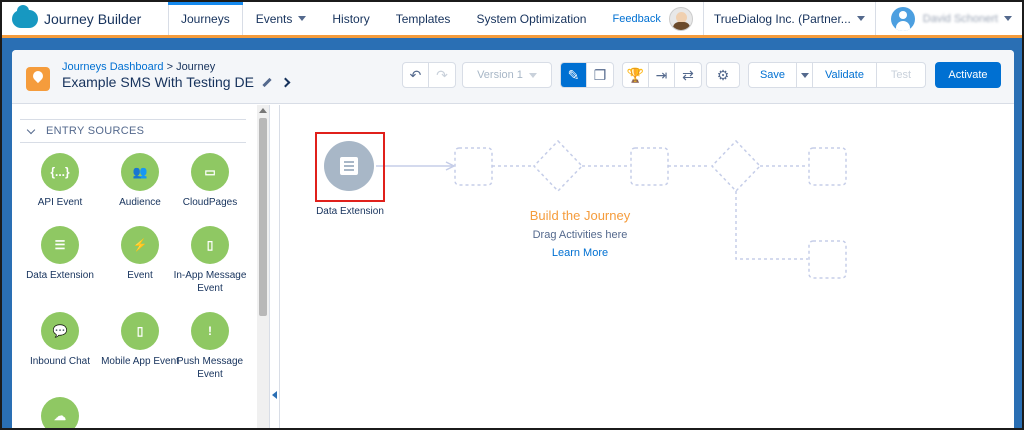 This screenshot has height=430, width=1024. I want to click on entry-source-api-event: {...} API Event, so click(60, 181).